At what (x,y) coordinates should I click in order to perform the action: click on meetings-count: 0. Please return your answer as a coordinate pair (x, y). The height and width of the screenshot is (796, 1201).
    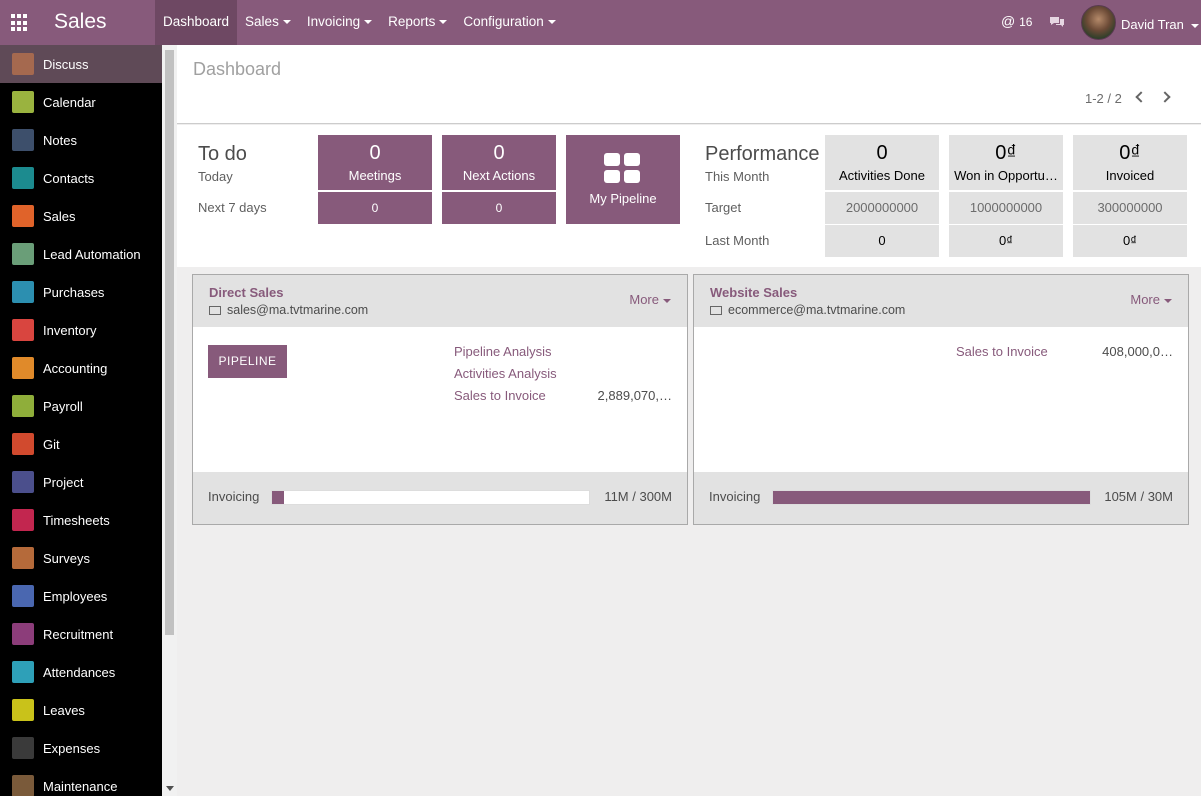
    Looking at the image, I should click on (375, 153).